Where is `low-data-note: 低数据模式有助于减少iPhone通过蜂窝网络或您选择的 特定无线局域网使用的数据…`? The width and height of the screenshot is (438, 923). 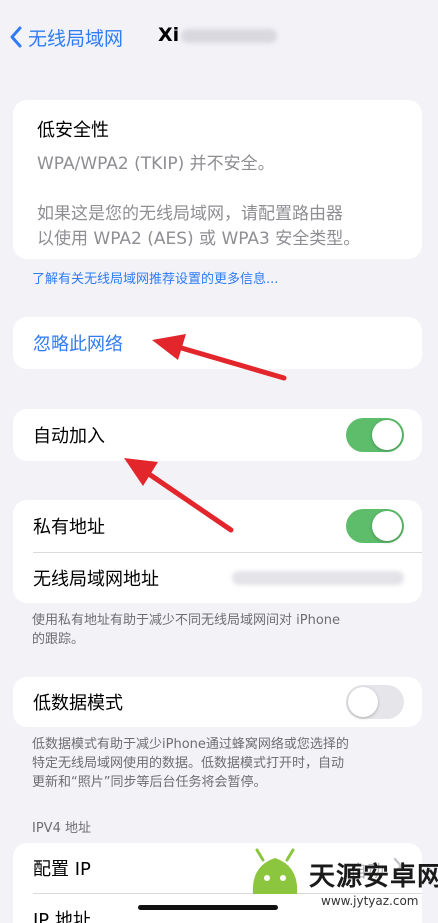 low-data-note: 低数据模式有助于减少iPhone通过蜂窝网络或您选择的 特定无线局域网使用的数据… is located at coordinates (217, 763).